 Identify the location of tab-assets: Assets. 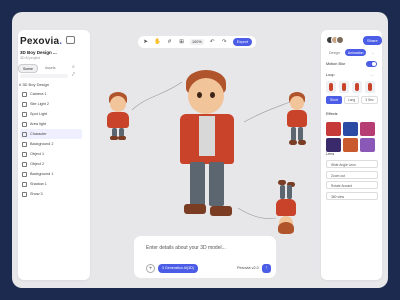
(50, 68).